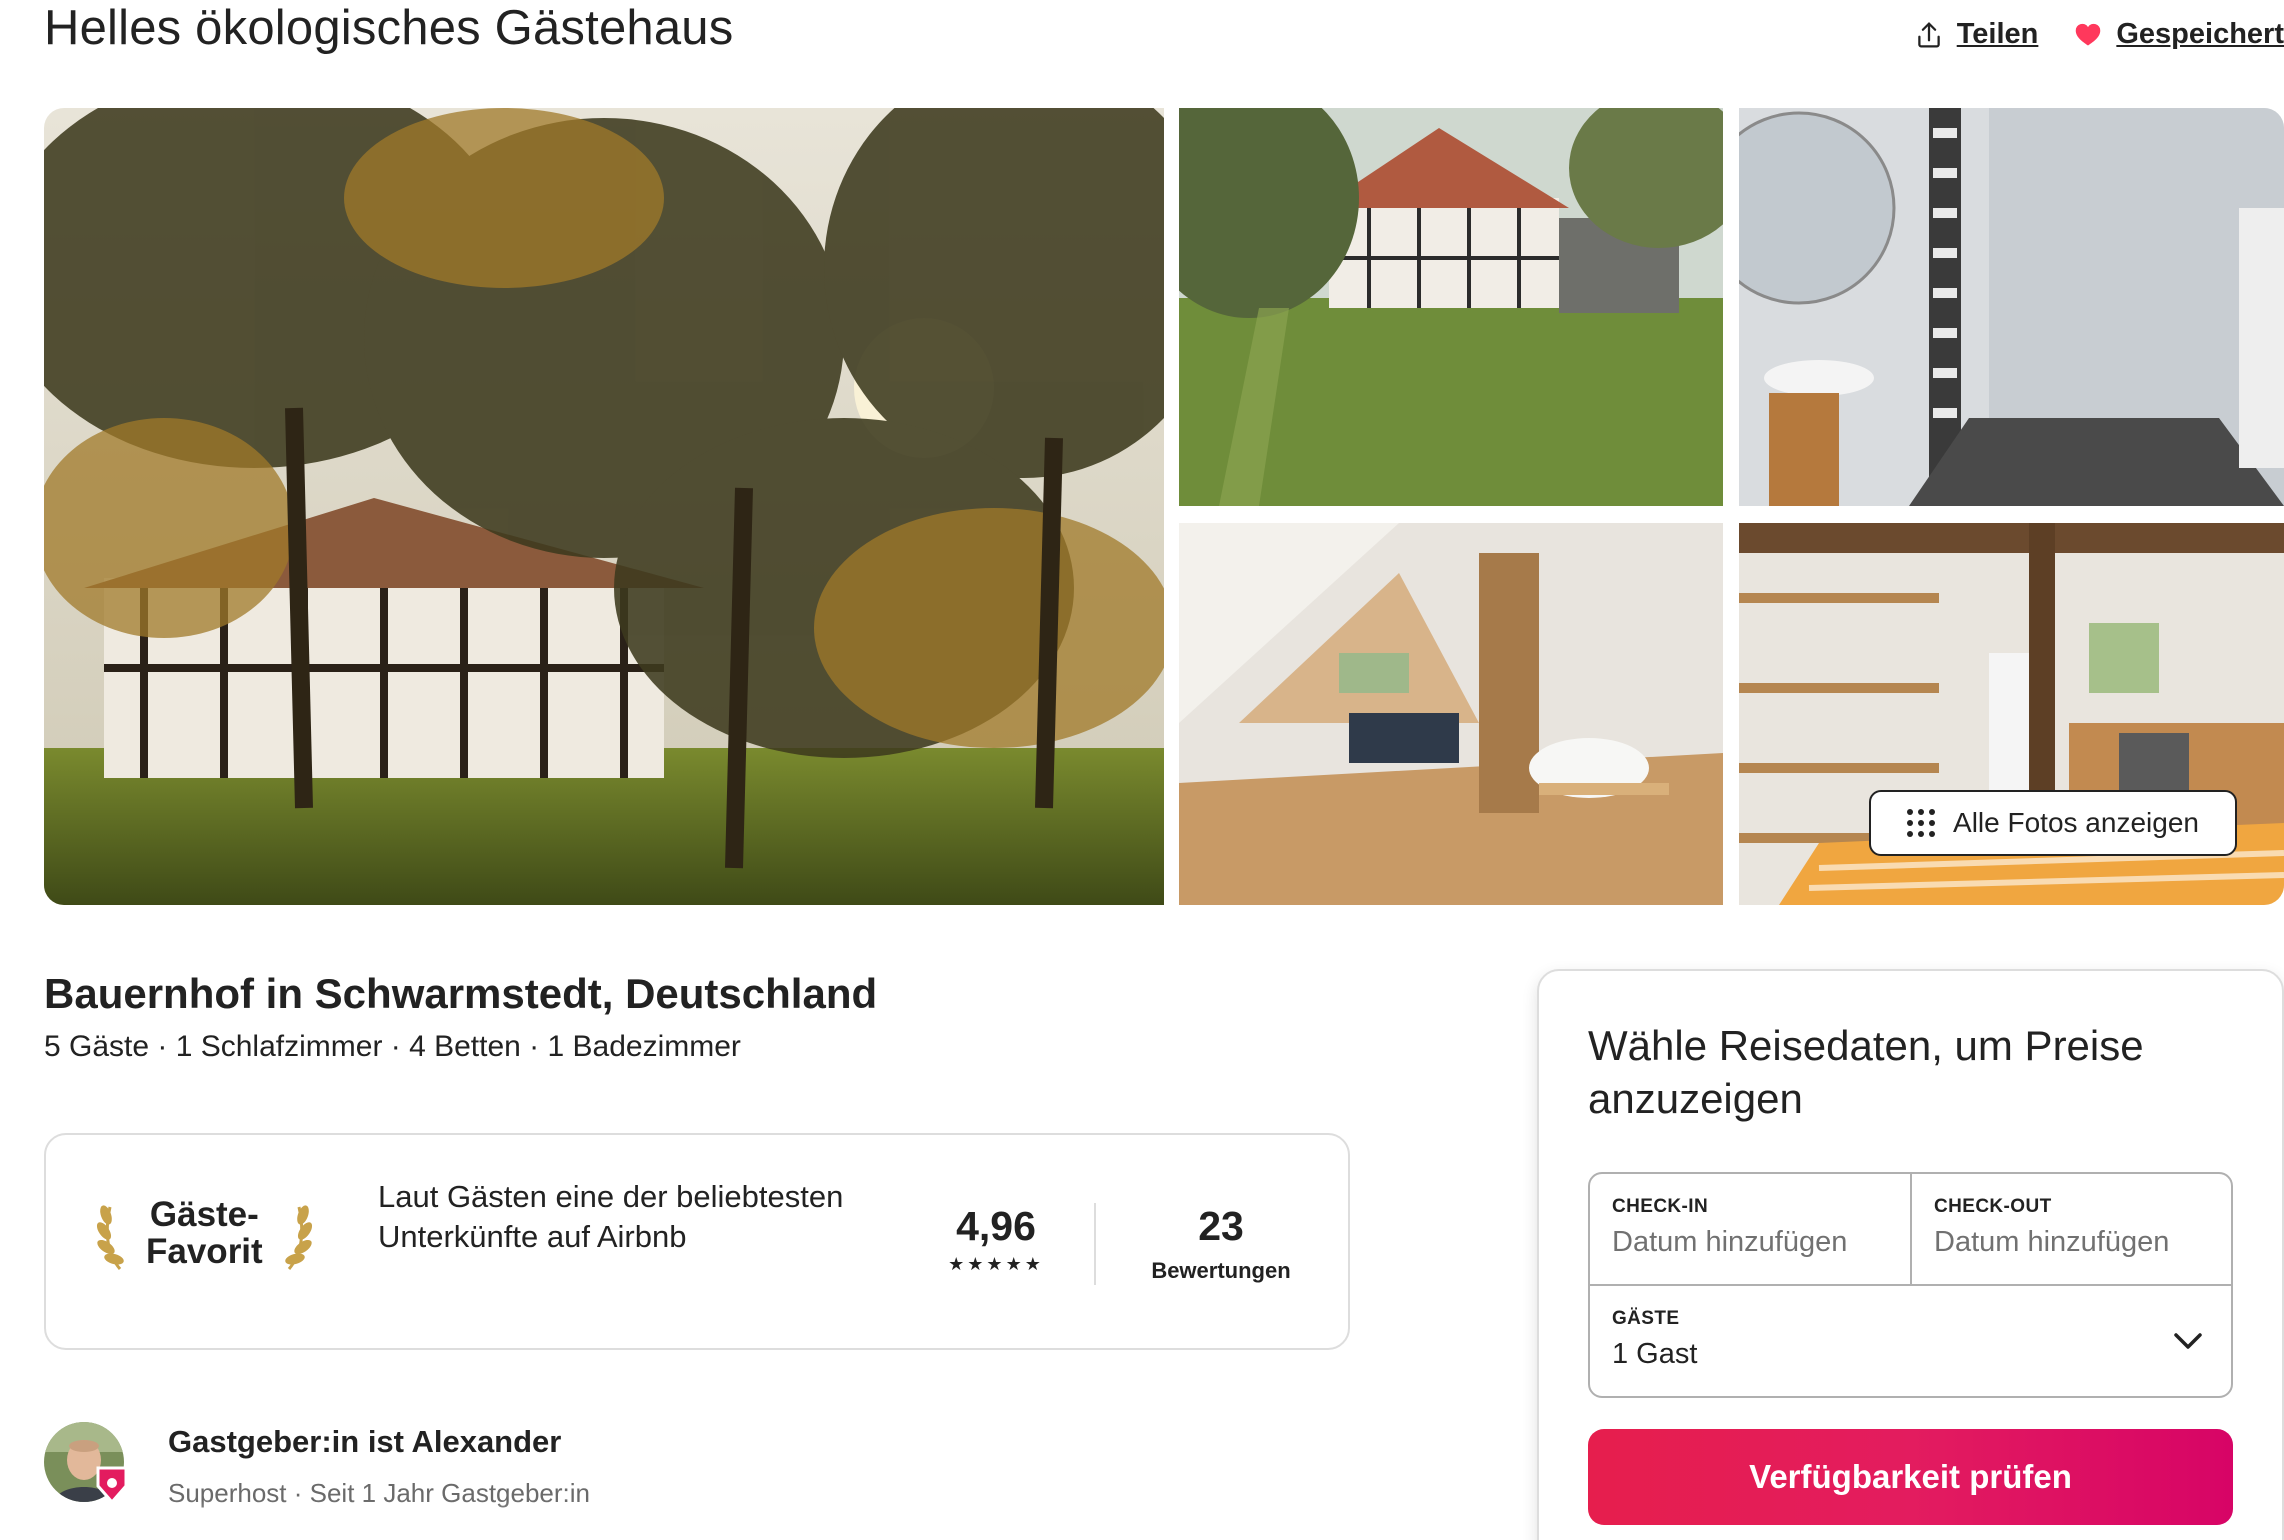 The height and width of the screenshot is (1540, 2284). What do you see at coordinates (110, 1237) in the screenshot?
I see `laurel-left-icon` at bounding box center [110, 1237].